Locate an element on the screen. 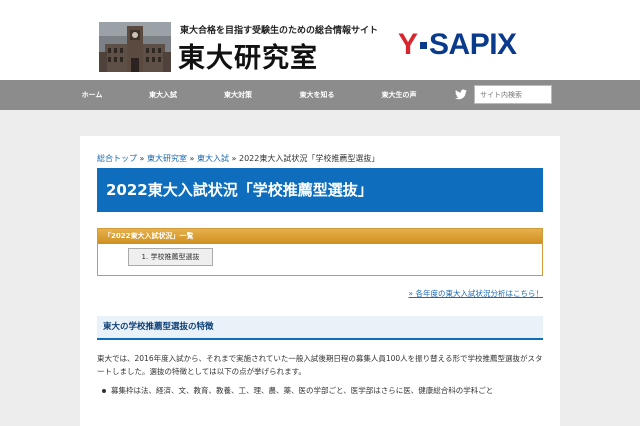 Image resolution: width=640 pixels, height=426 pixels. twitter-icon is located at coordinates (461, 94).